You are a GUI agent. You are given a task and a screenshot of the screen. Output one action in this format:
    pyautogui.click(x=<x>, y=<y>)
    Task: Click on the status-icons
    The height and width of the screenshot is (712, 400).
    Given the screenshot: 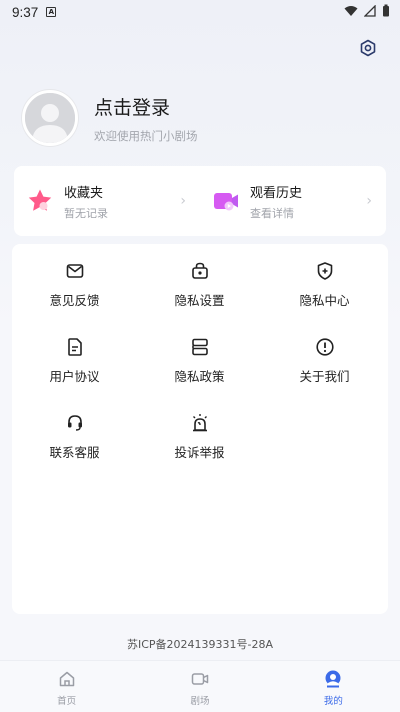 What is the action you would take?
    pyautogui.click(x=367, y=10)
    